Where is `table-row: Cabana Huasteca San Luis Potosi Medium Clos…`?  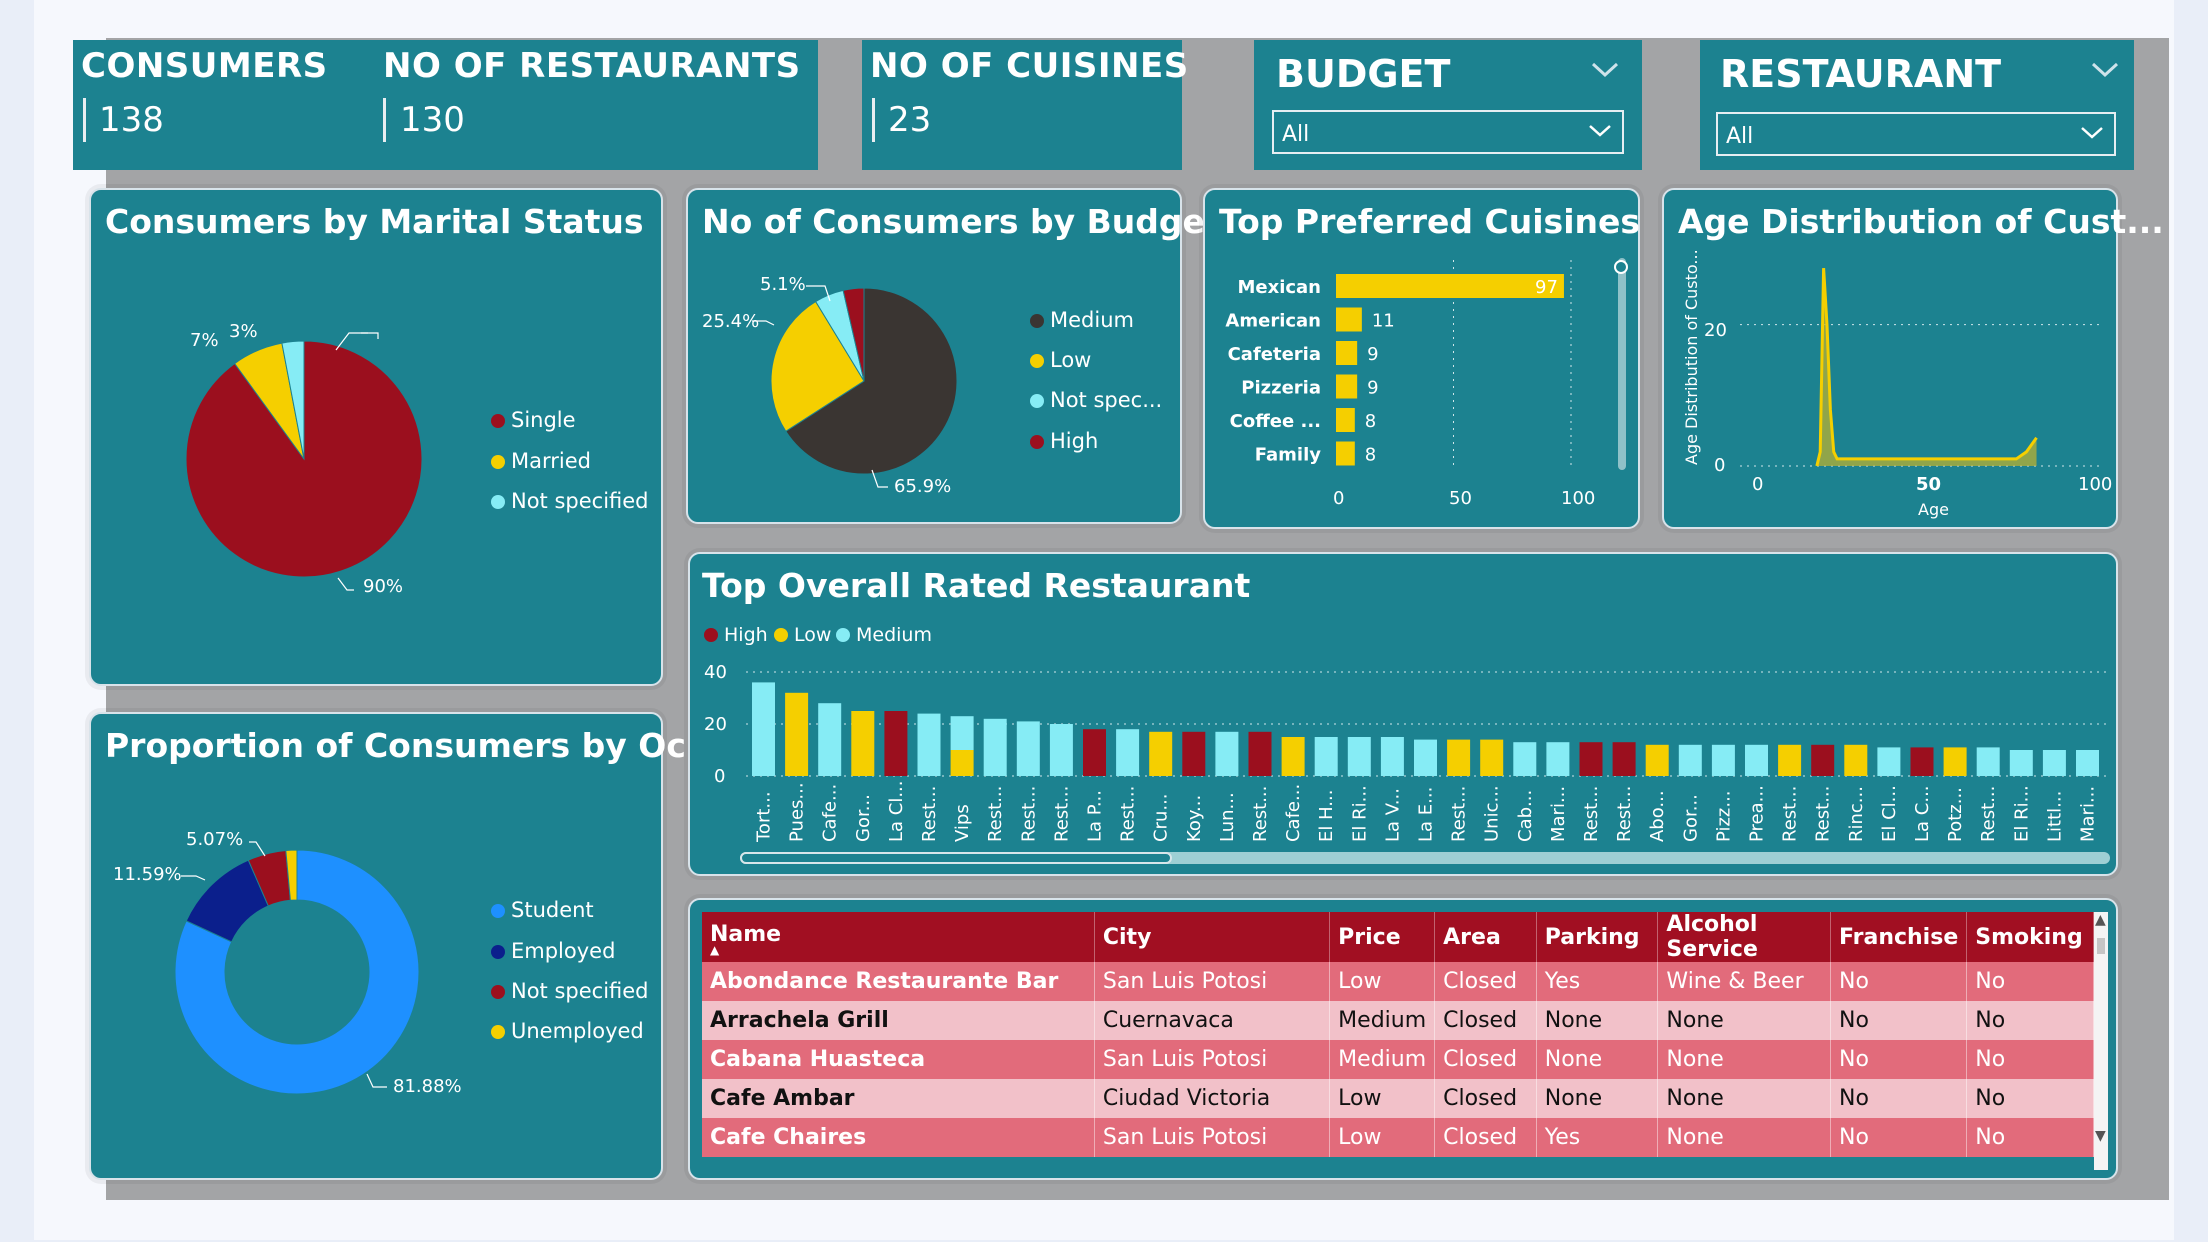 table-row: Cabana Huasteca San Luis Potosi Medium Clos… is located at coordinates (1398, 1059).